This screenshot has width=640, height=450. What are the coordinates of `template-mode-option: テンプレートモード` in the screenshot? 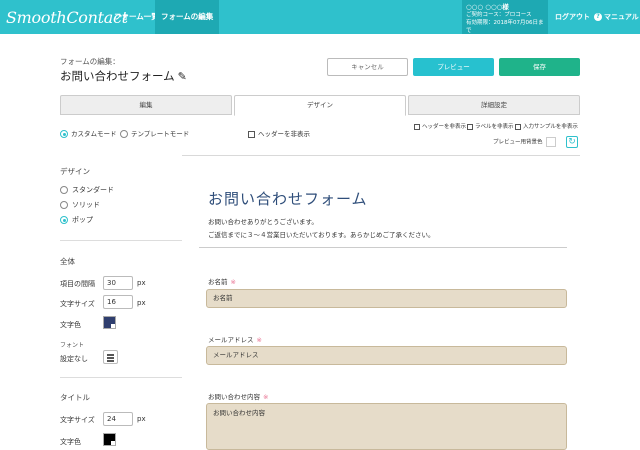 It's located at (154, 133).